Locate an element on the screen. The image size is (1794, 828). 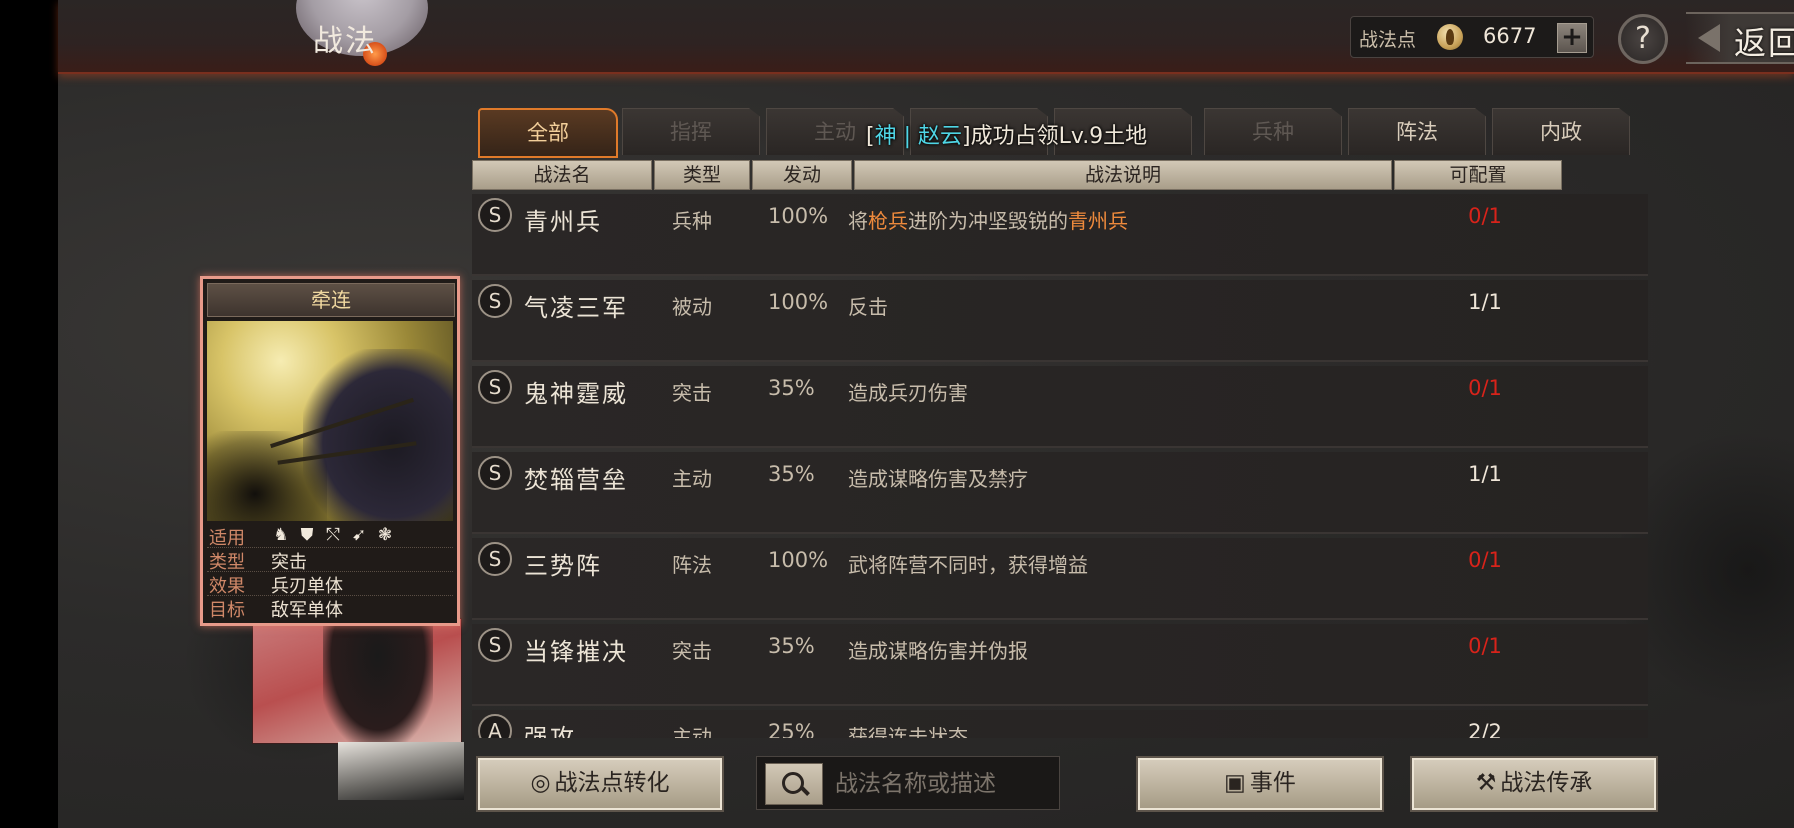
table-row: S 鬼神霆威 突击 35% 造成兵刃伤害 0/1 is located at coordinates (1060, 407).